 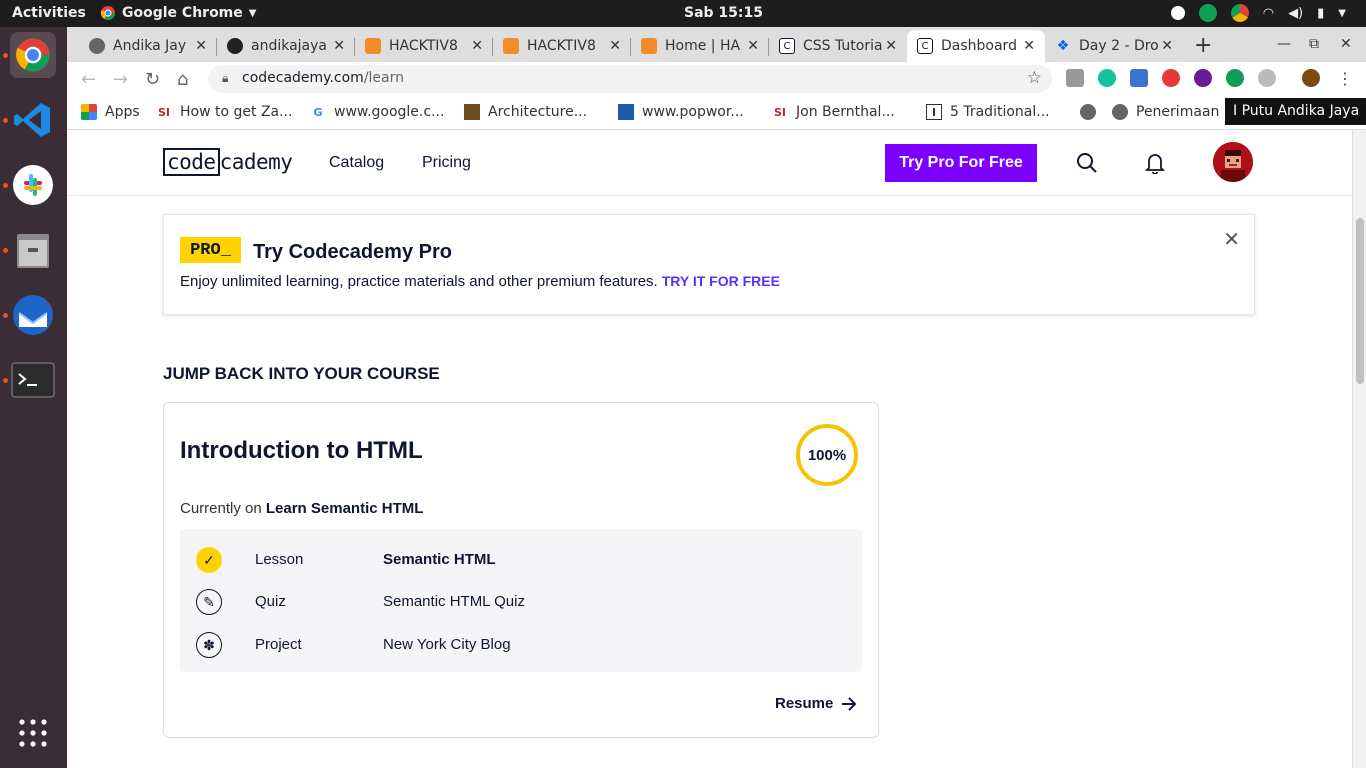 What do you see at coordinates (1034, 78) in the screenshot?
I see `bookmark-star-icon: ☆` at bounding box center [1034, 78].